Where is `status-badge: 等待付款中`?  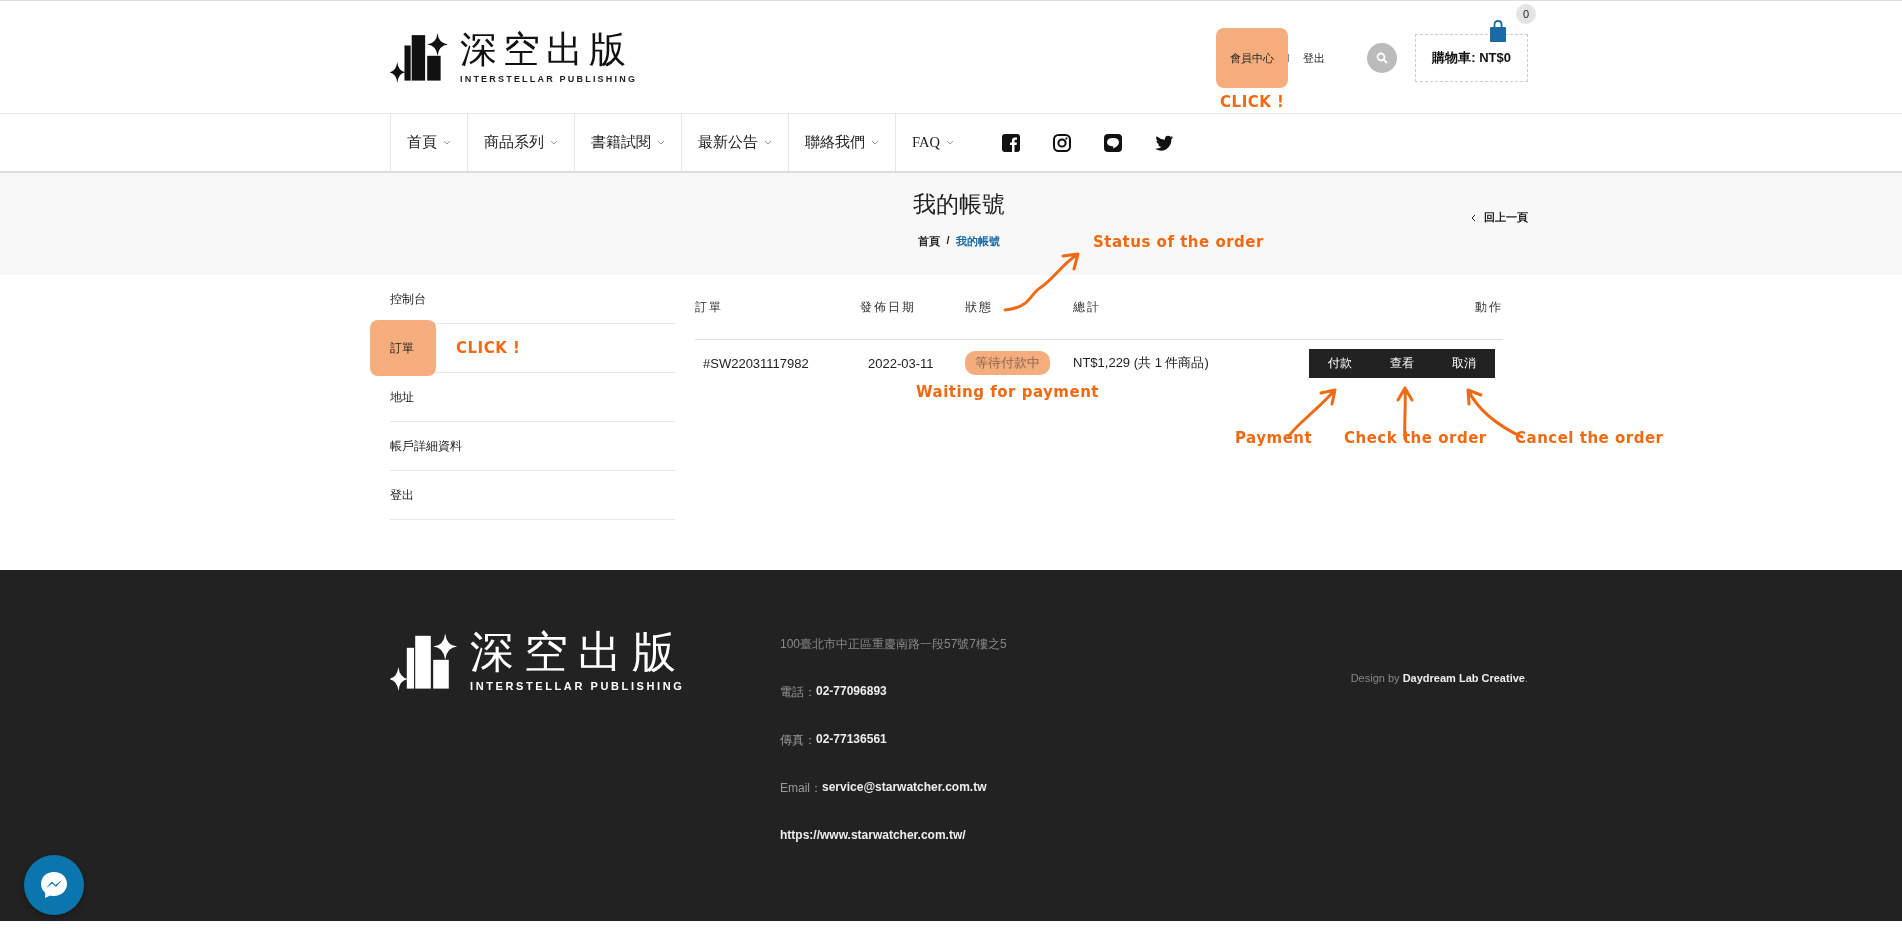
status-badge: 等待付款中 is located at coordinates (1007, 363).